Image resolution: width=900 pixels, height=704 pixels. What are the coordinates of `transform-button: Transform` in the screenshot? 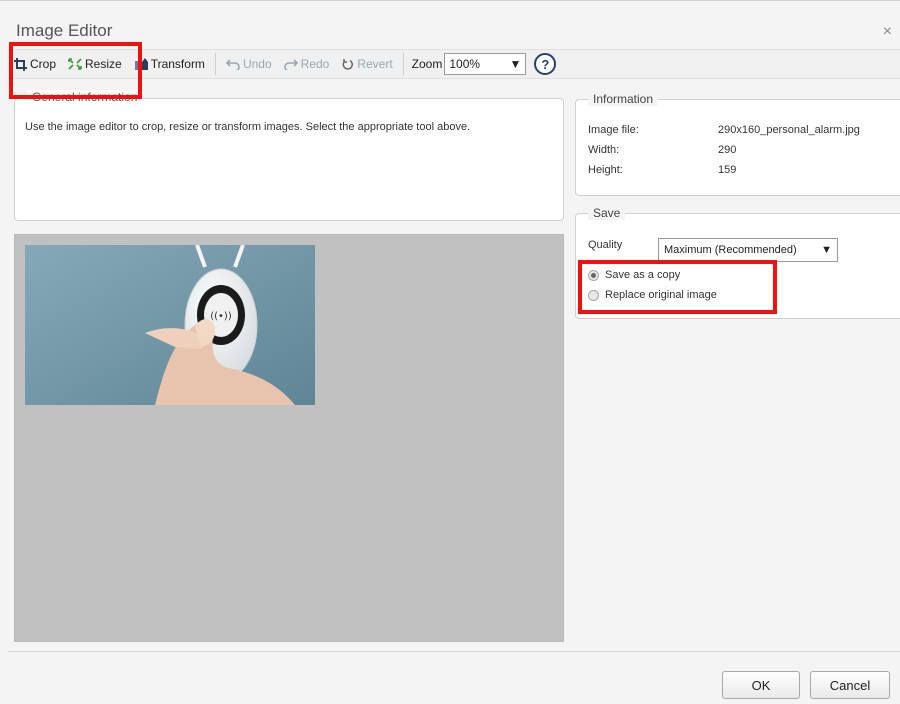 It's located at (169, 64).